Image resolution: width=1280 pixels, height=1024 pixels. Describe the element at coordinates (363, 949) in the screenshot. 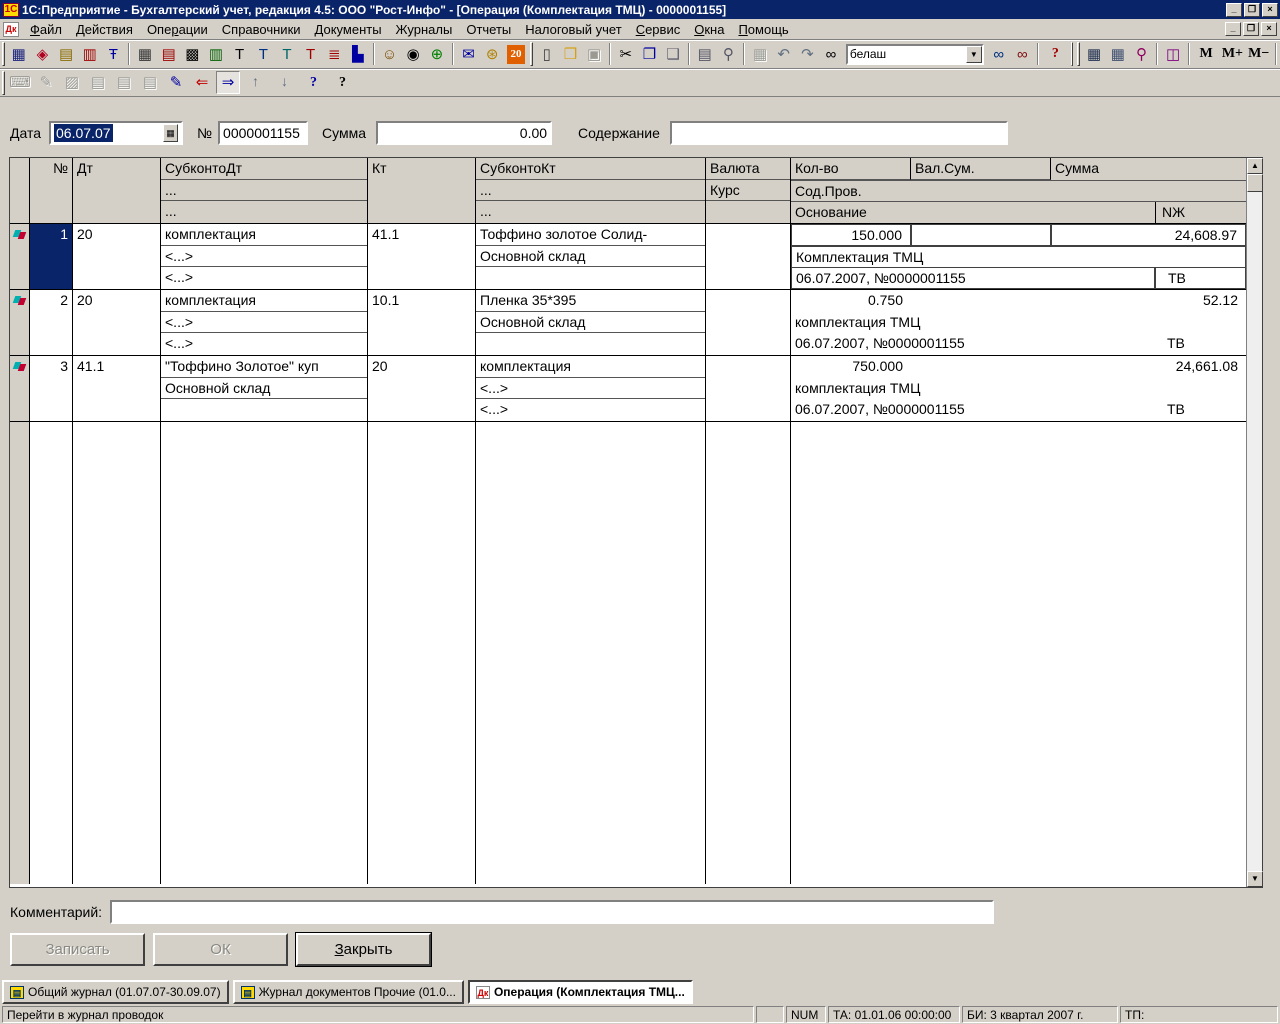

I see `close-form-button: Закрыть` at that location.